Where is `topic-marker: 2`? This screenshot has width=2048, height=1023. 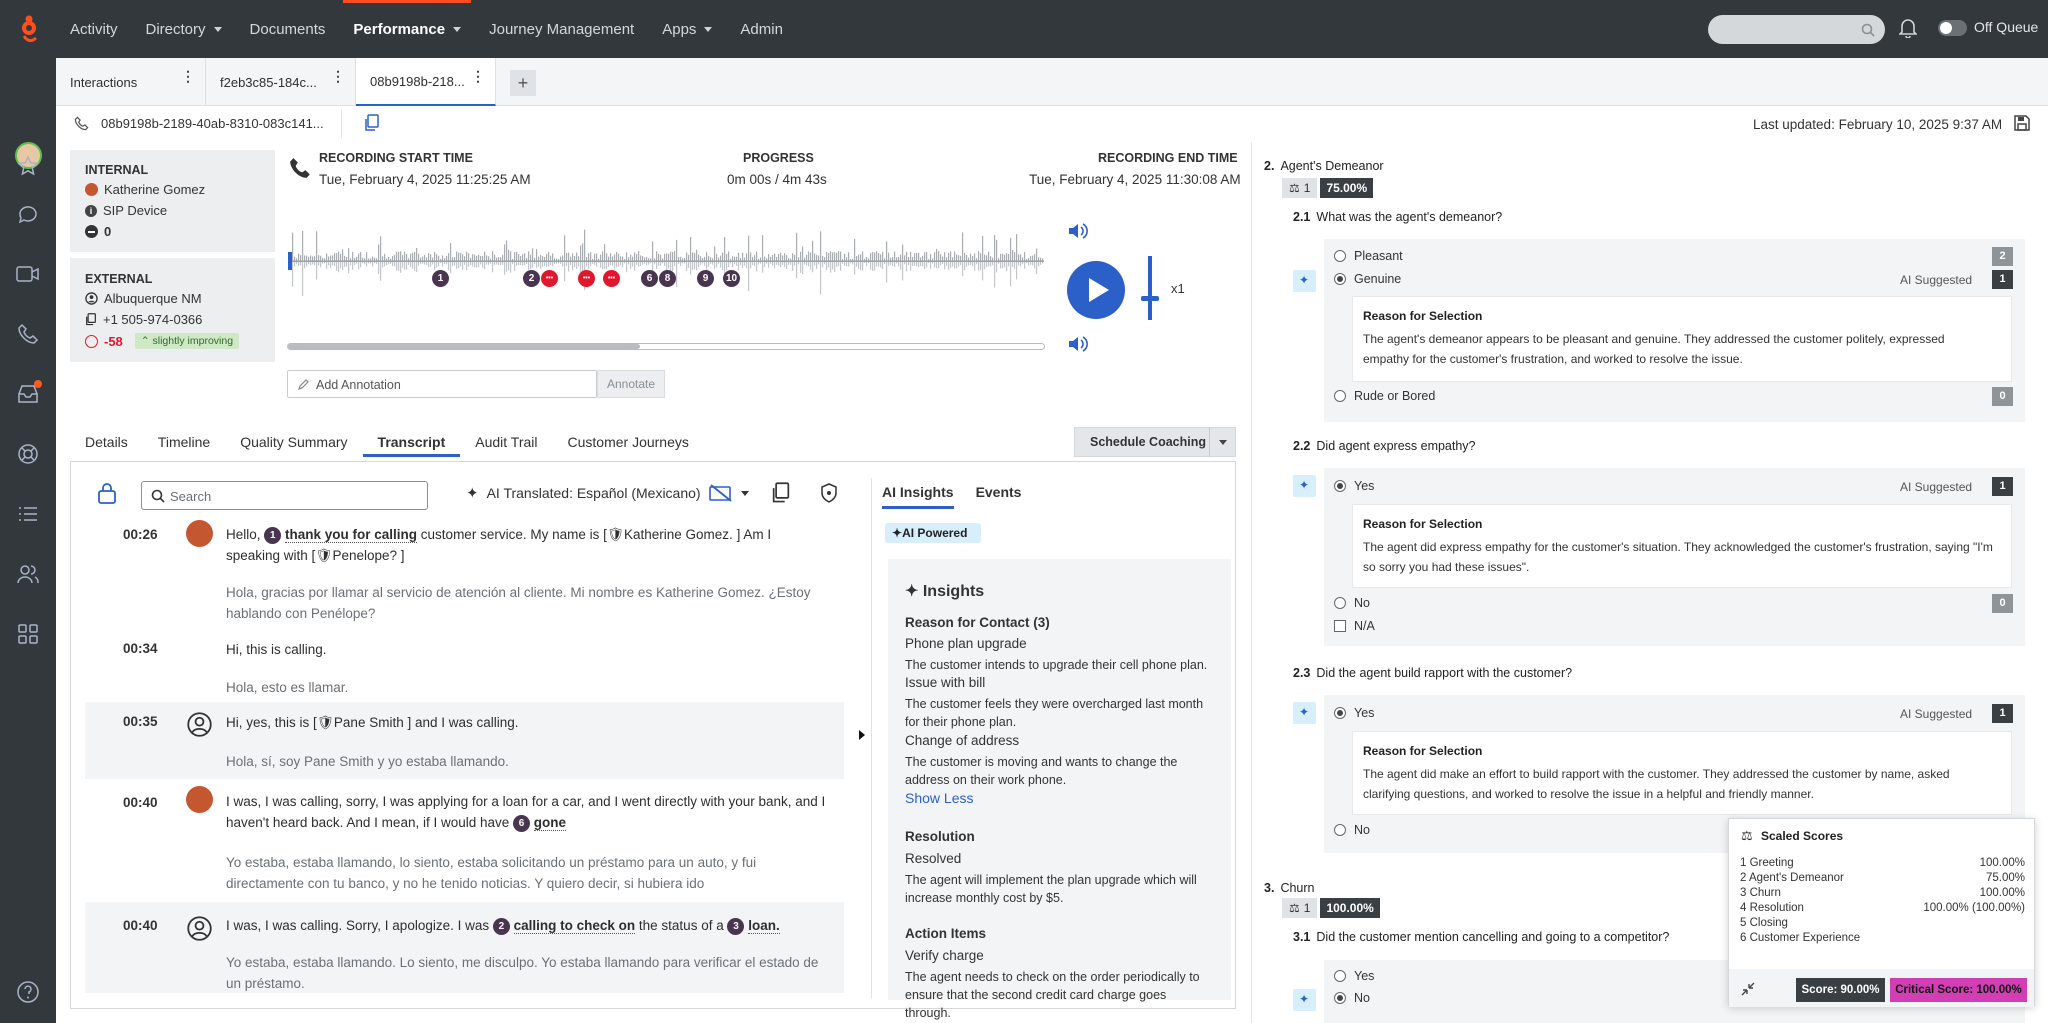
topic-marker: 2 is located at coordinates (501, 926).